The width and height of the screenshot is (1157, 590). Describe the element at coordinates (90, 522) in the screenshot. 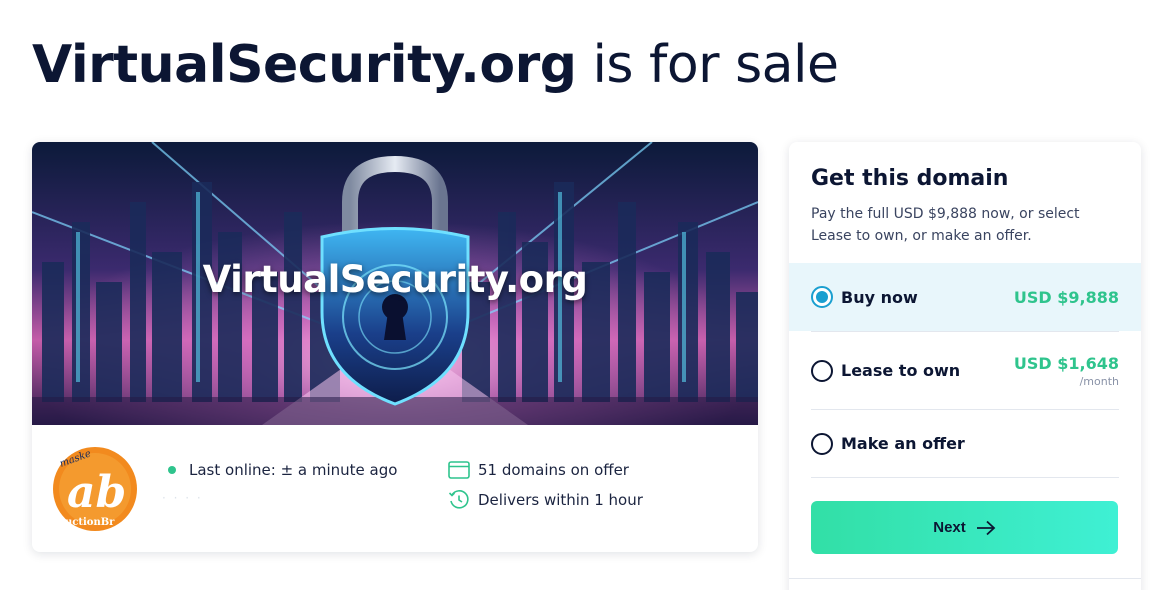

I see `seller-logo-bottom-text: uctionBr` at that location.